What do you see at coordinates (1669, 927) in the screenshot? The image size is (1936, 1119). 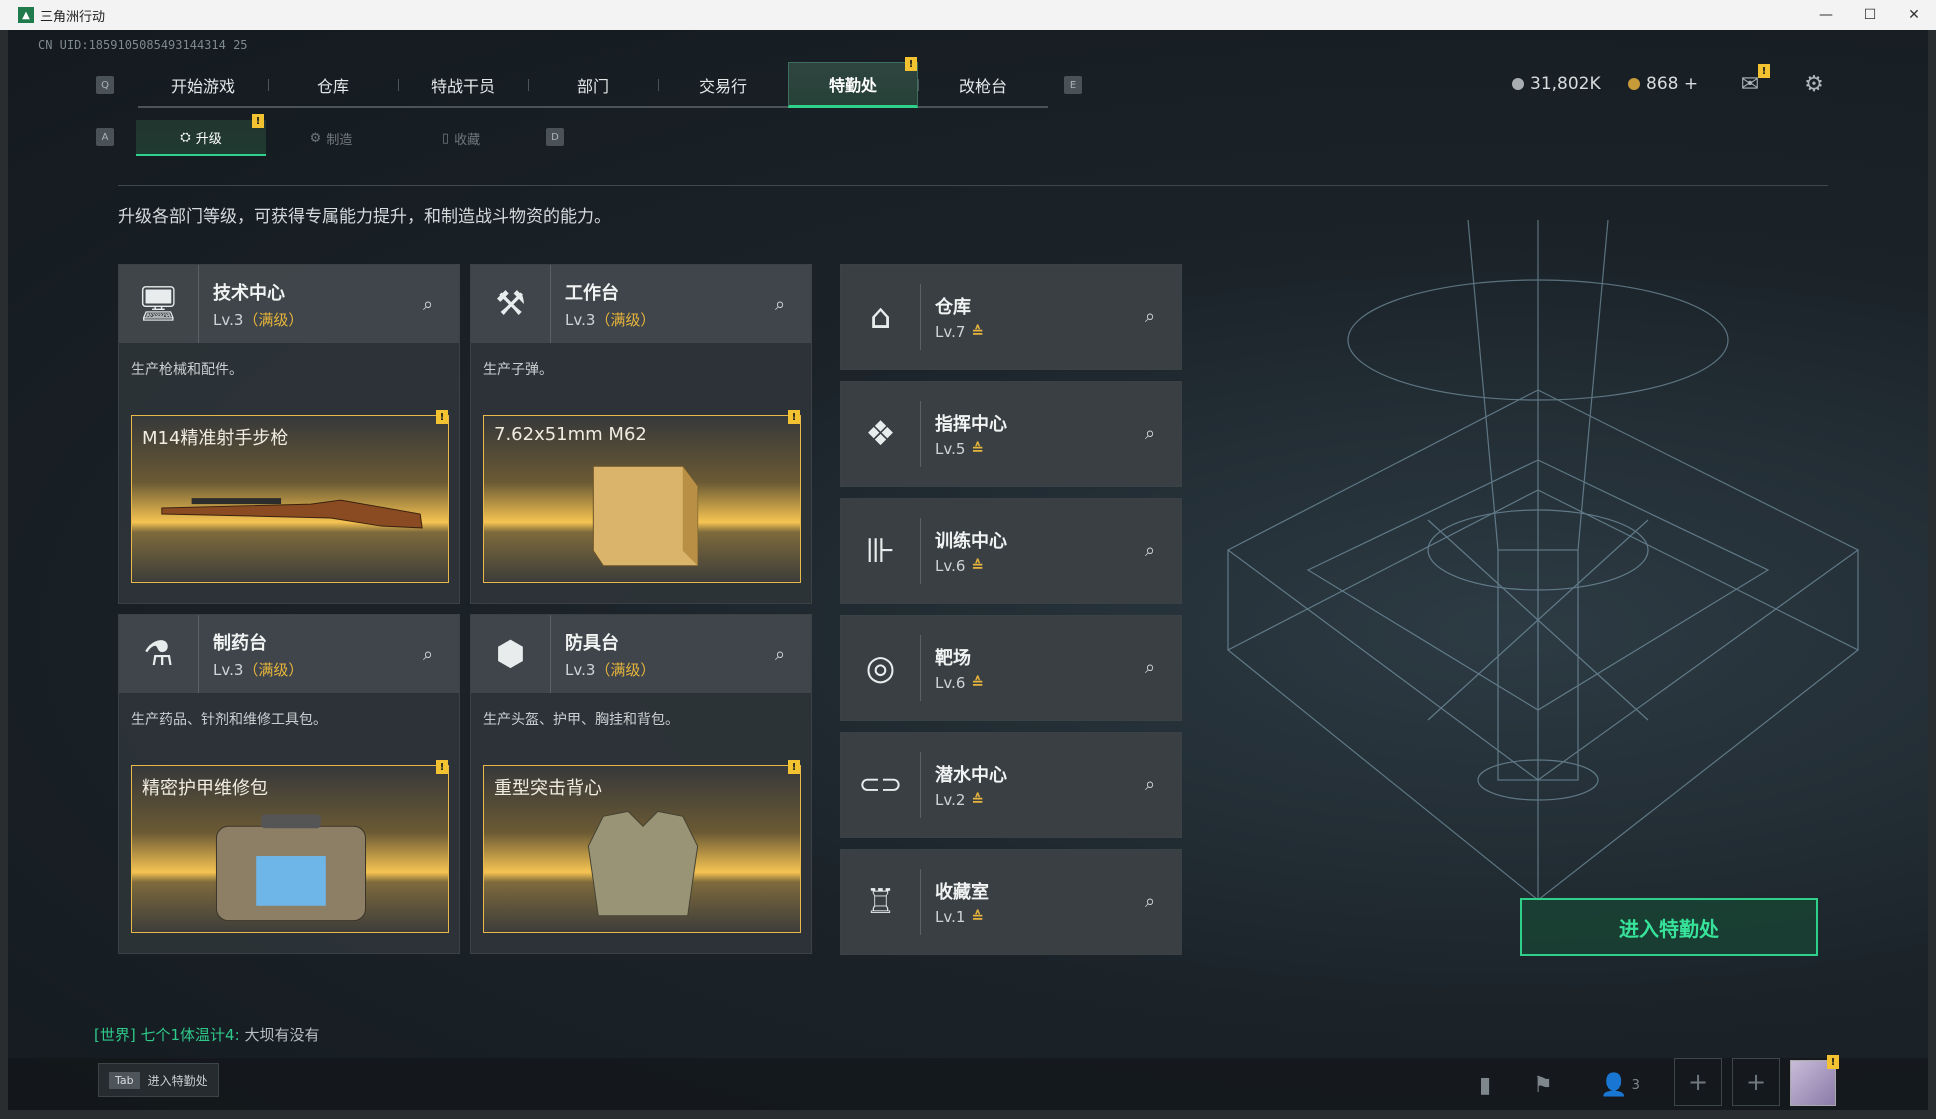 I see `enter-special-ops-button: 进入特勤处` at bounding box center [1669, 927].